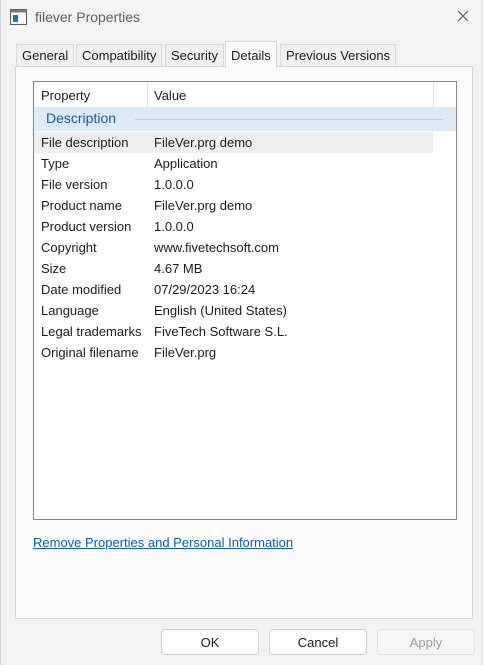  What do you see at coordinates (70, 310) in the screenshot?
I see `property-name: Language` at bounding box center [70, 310].